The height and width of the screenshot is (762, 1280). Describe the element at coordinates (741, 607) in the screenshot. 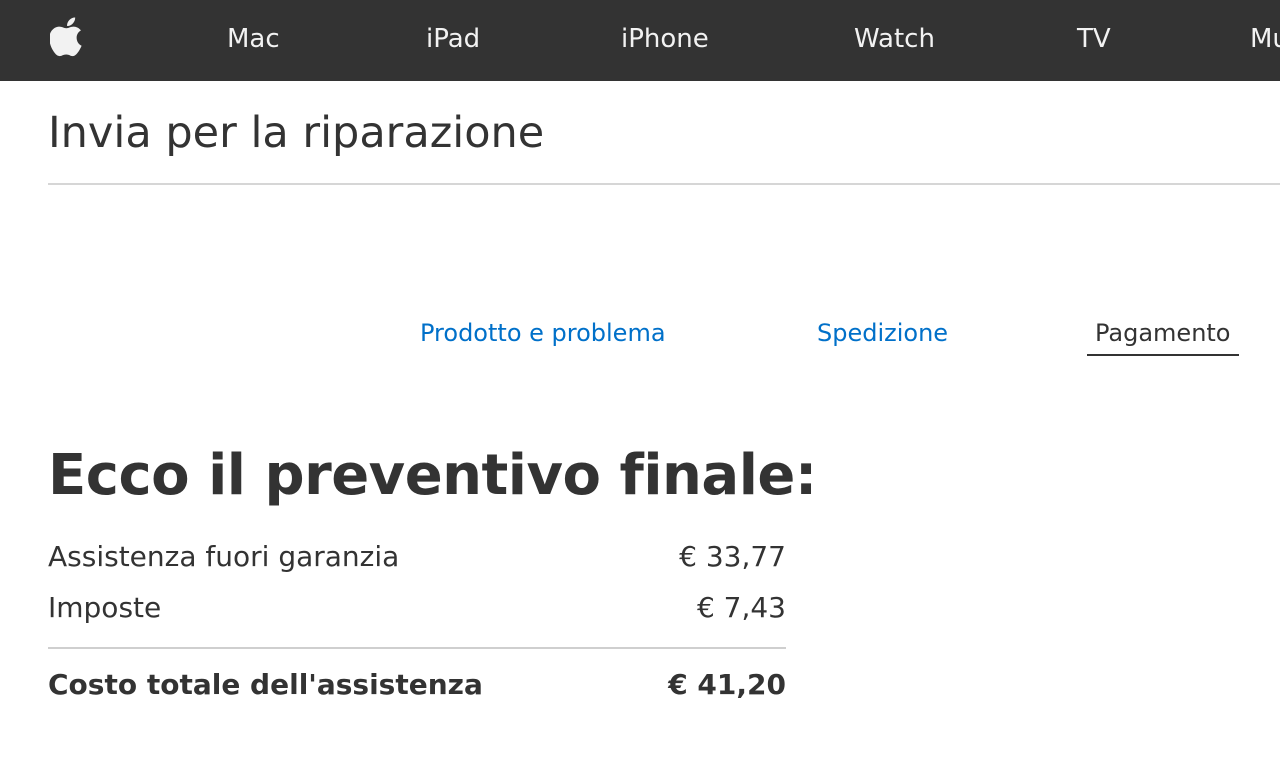

I see `quote-line-value: € 7,43` at that location.